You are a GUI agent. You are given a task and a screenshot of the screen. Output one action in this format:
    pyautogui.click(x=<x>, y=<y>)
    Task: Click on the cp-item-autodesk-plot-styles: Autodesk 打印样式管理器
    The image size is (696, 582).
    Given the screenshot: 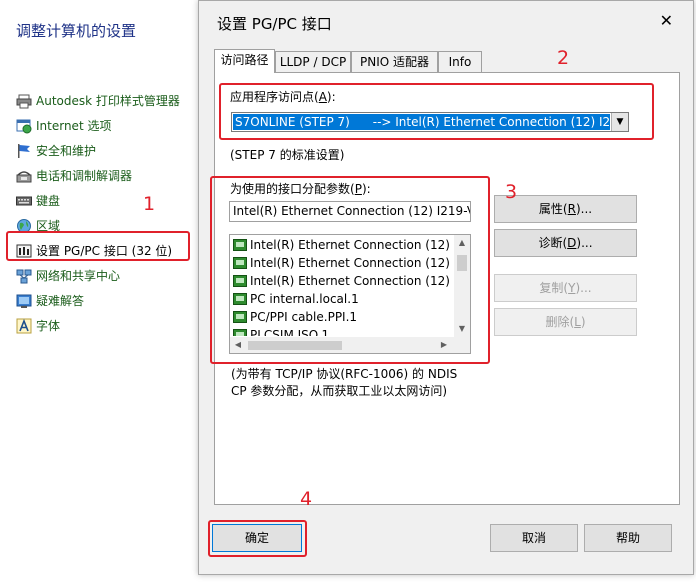 What is the action you would take?
    pyautogui.click(x=111, y=100)
    